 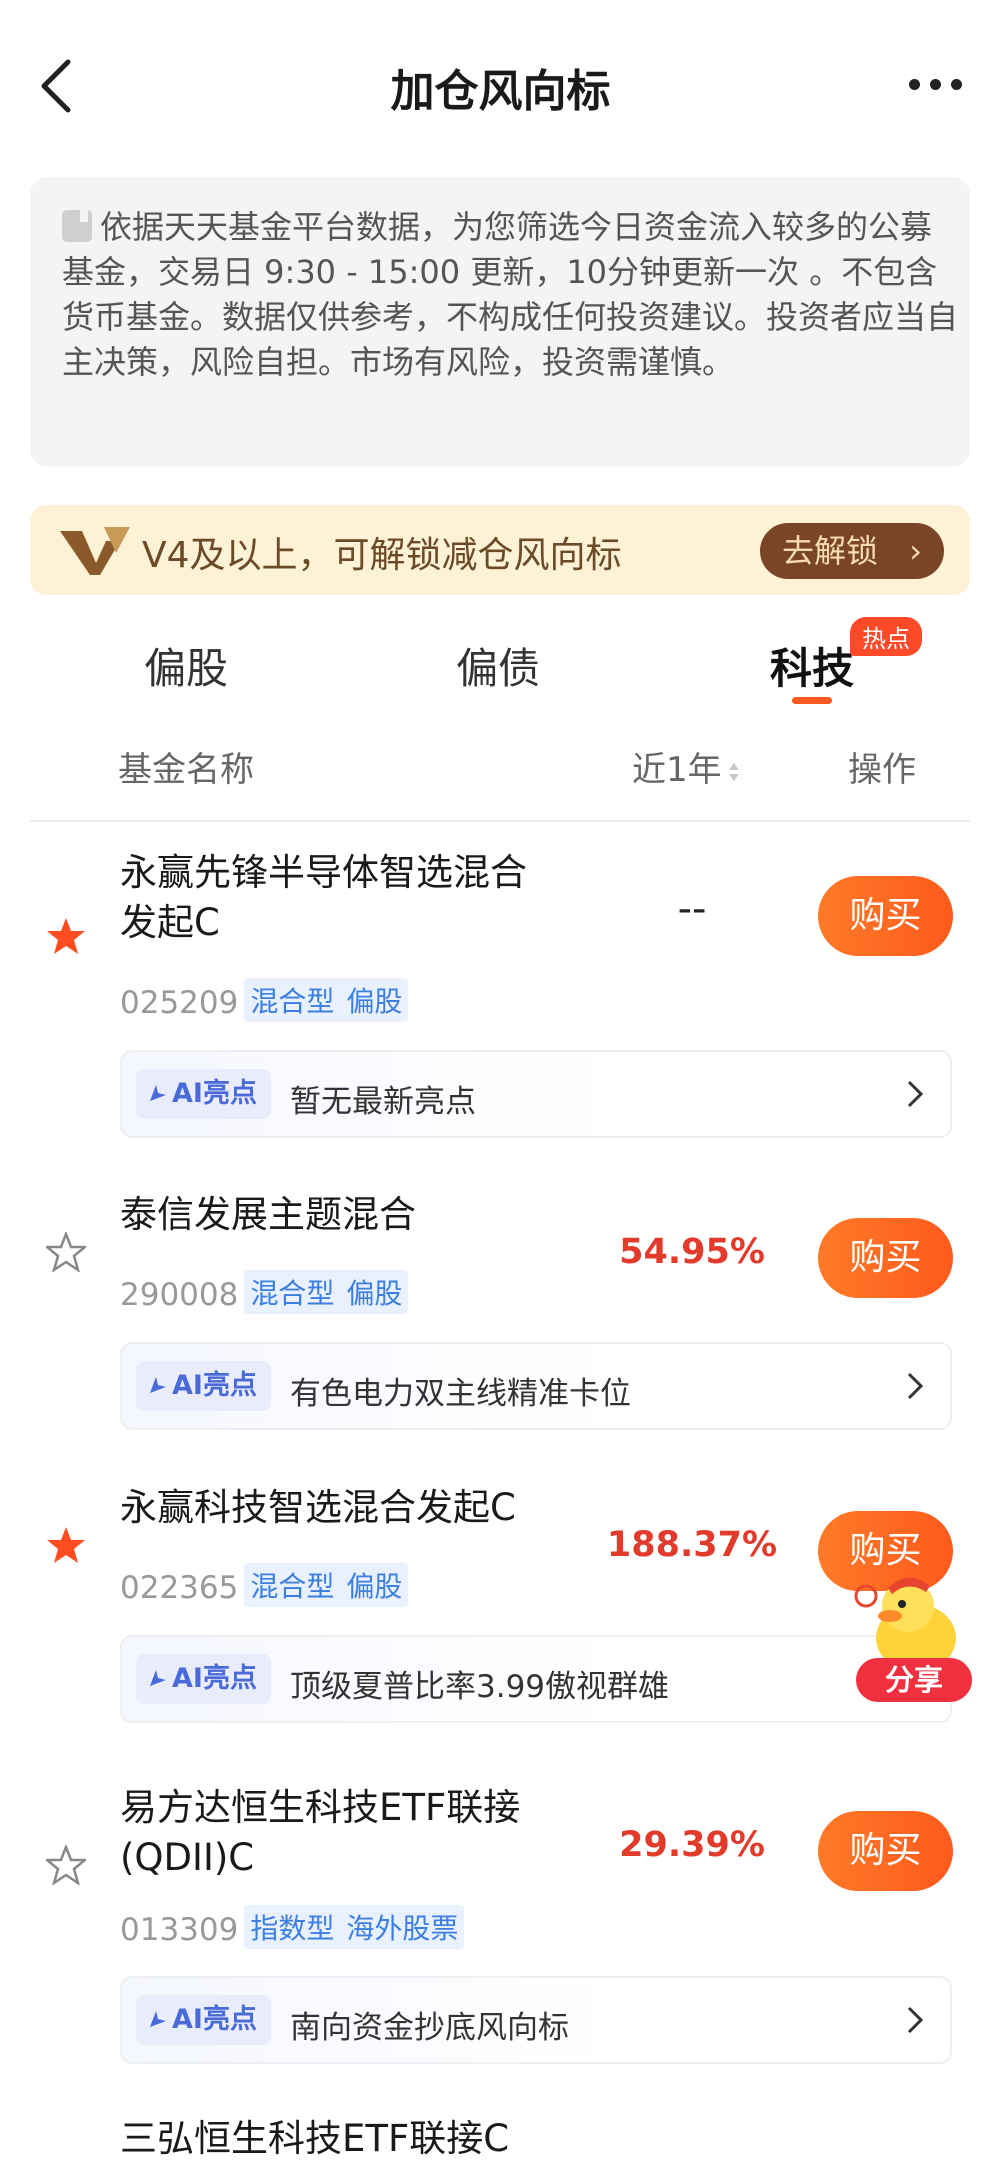 What do you see at coordinates (186, 665) in the screenshot?
I see `tab-stock-biased: 偏股` at bounding box center [186, 665].